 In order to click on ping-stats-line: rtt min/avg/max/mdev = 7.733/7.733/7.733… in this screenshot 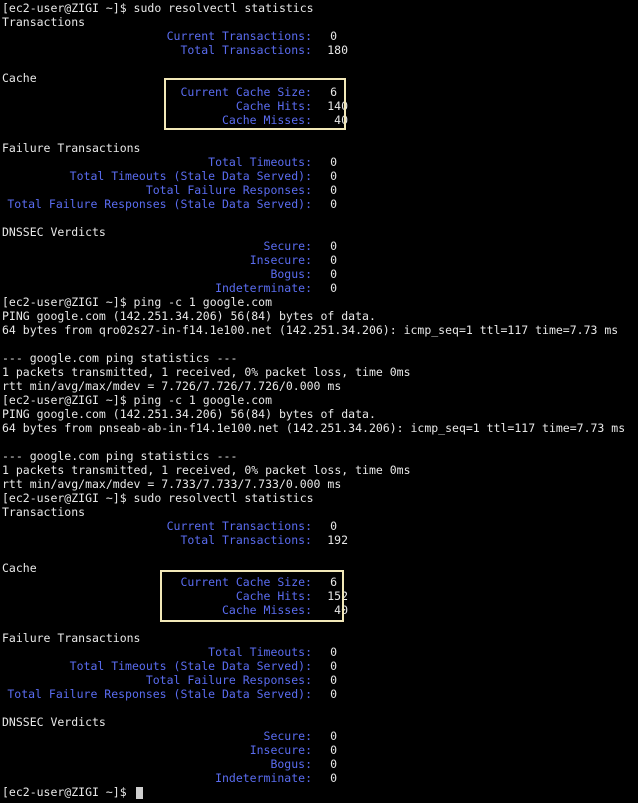, I will do `click(172, 484)`.